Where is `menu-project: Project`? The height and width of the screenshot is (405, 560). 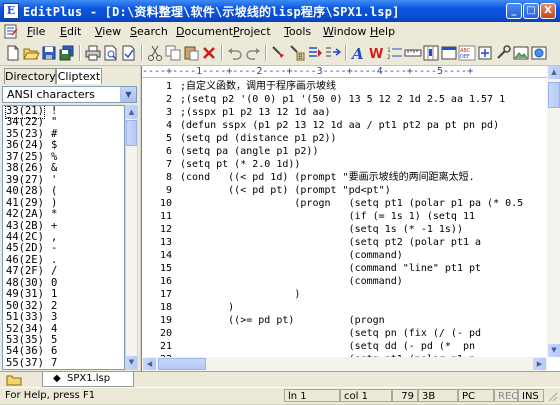
menu-project: Project is located at coordinates (252, 31).